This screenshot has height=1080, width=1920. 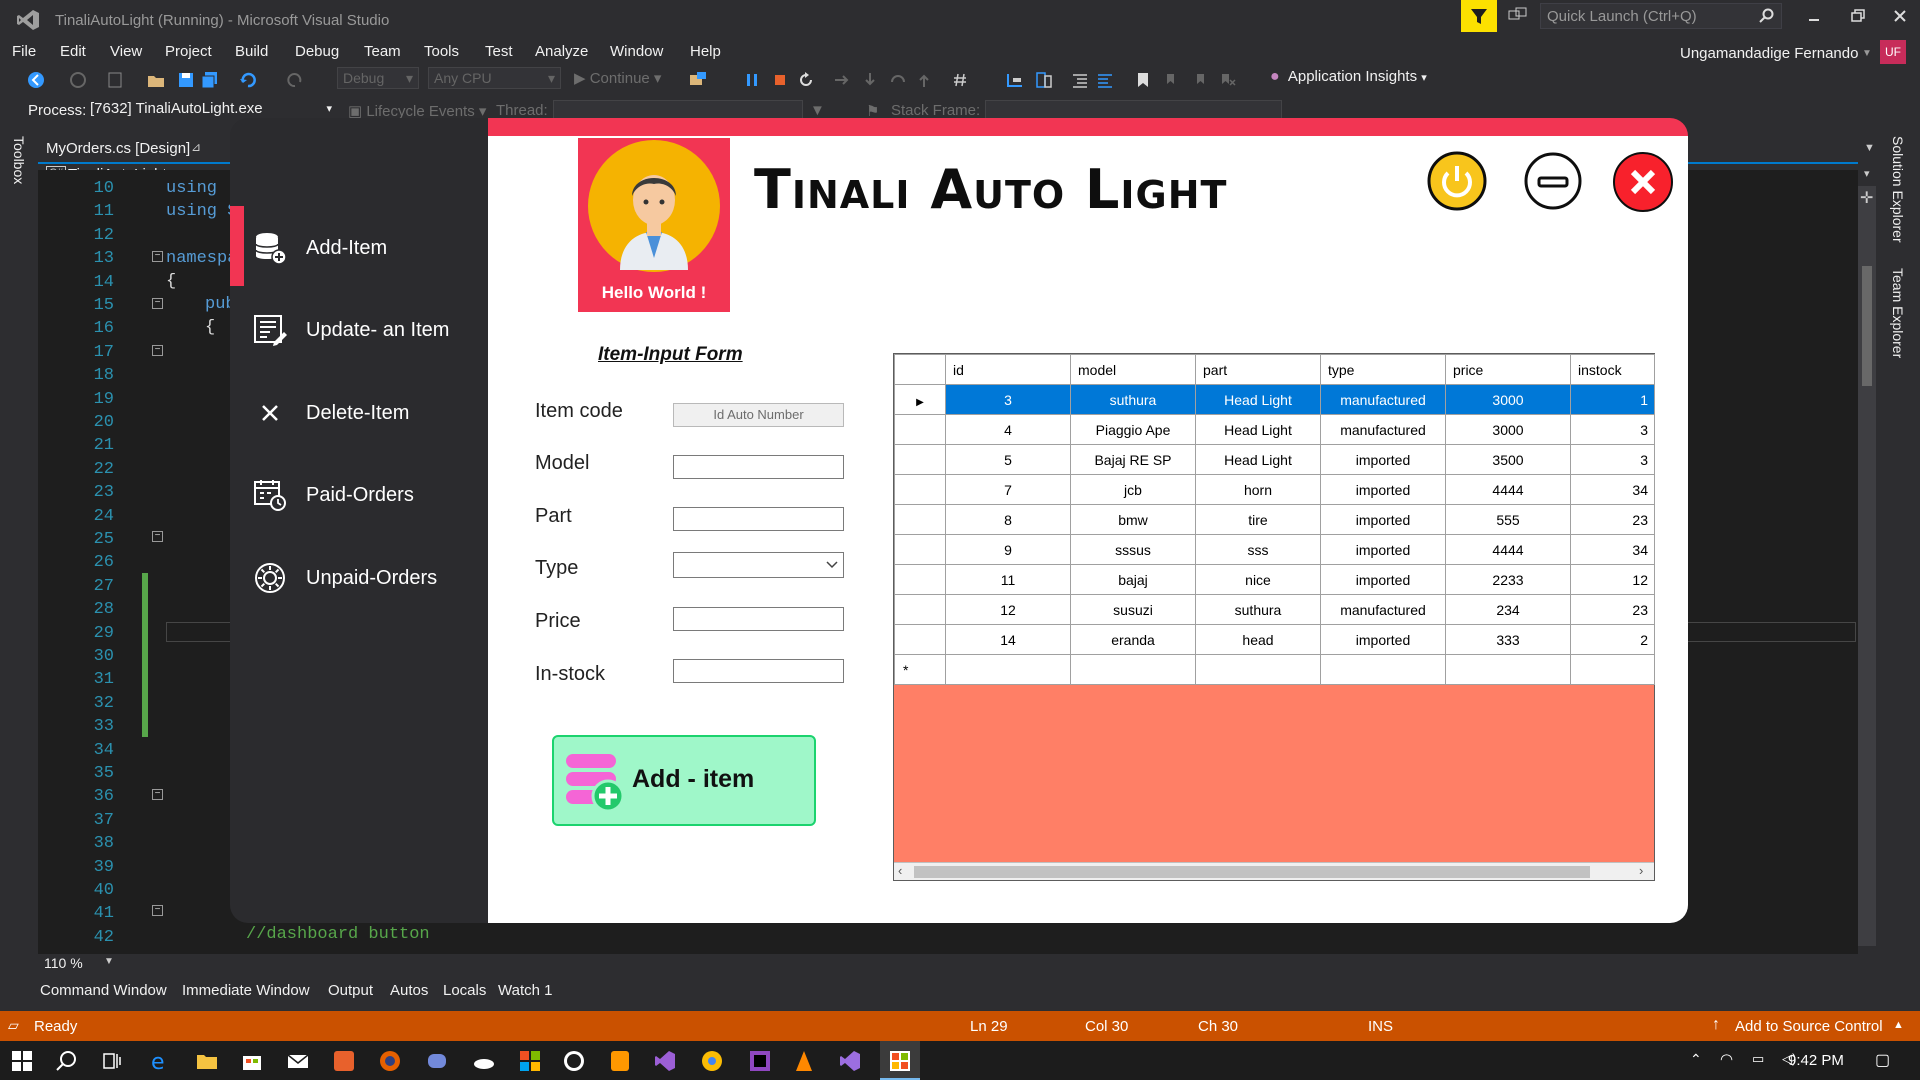 I want to click on whatsapp-icon, so click(x=574, y=1061).